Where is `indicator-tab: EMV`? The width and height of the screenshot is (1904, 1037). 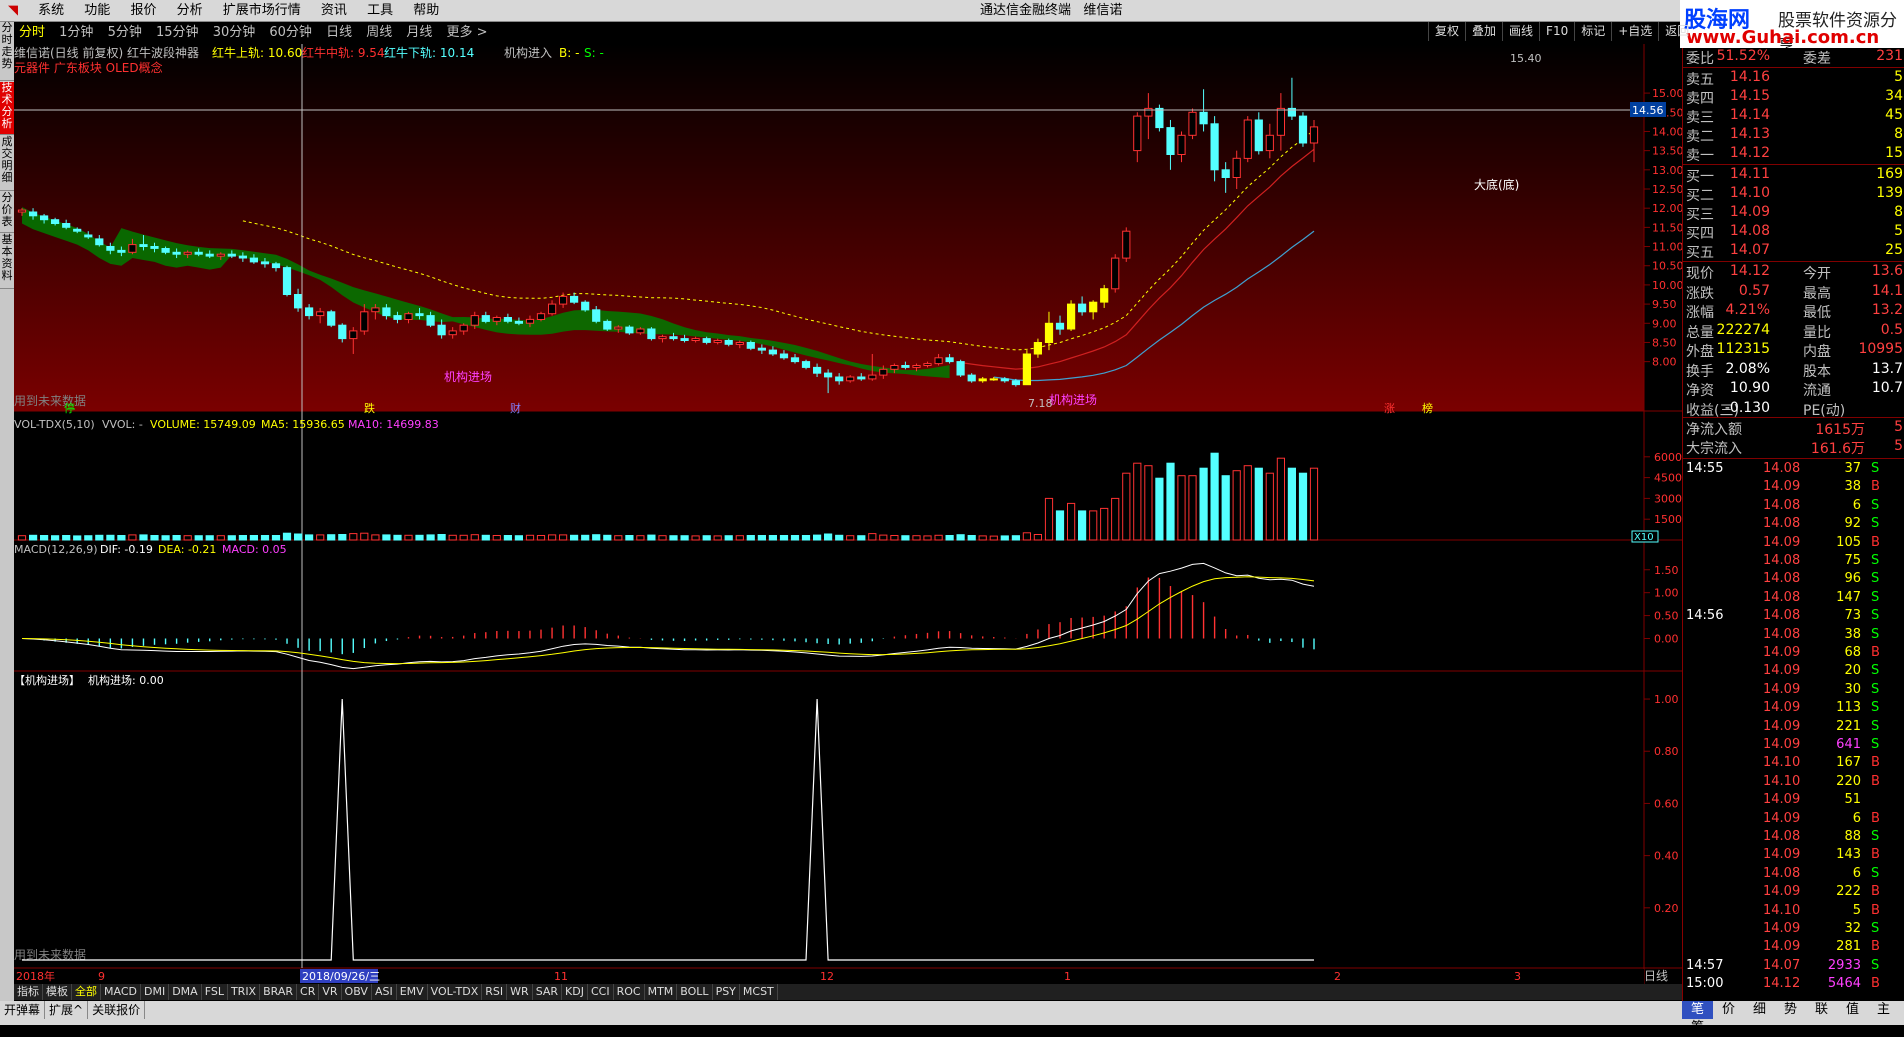 indicator-tab: EMV is located at coordinates (412, 992).